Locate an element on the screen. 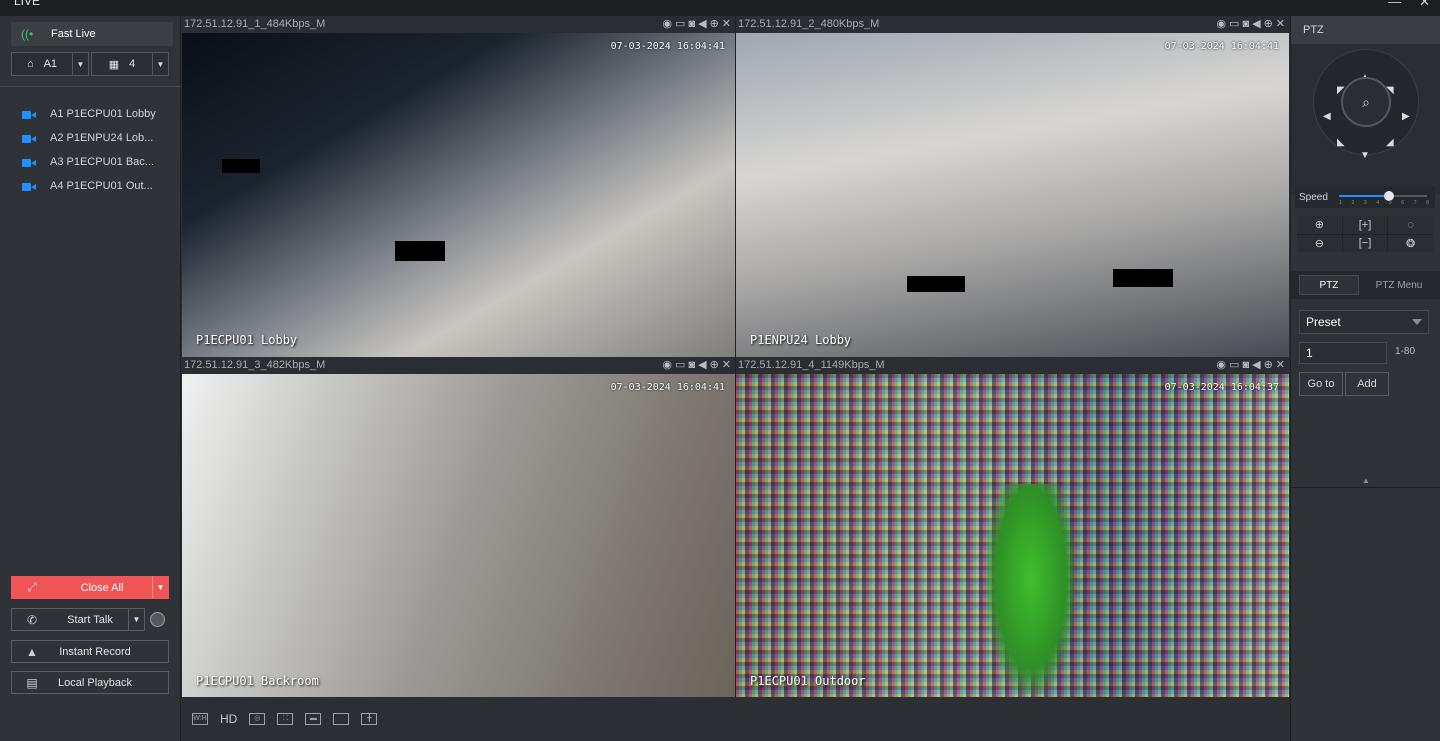  channel-item: A1 P1ECPU01 Lobby is located at coordinates (90, 114).